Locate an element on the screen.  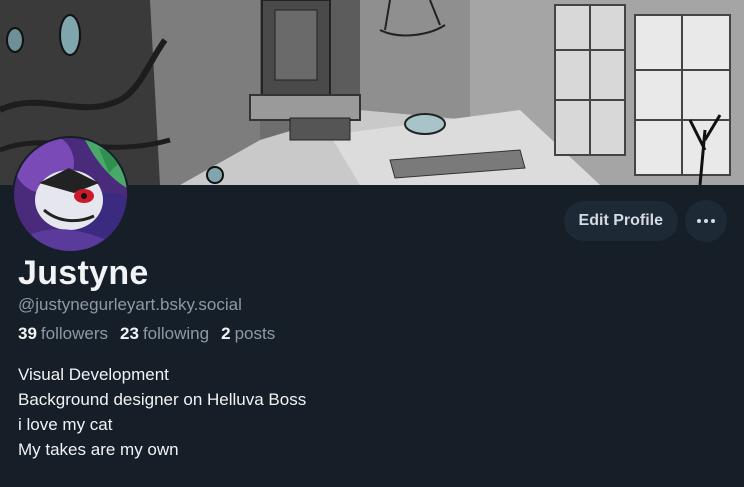
profile-actions: Edit Profile is located at coordinates (645, 221).